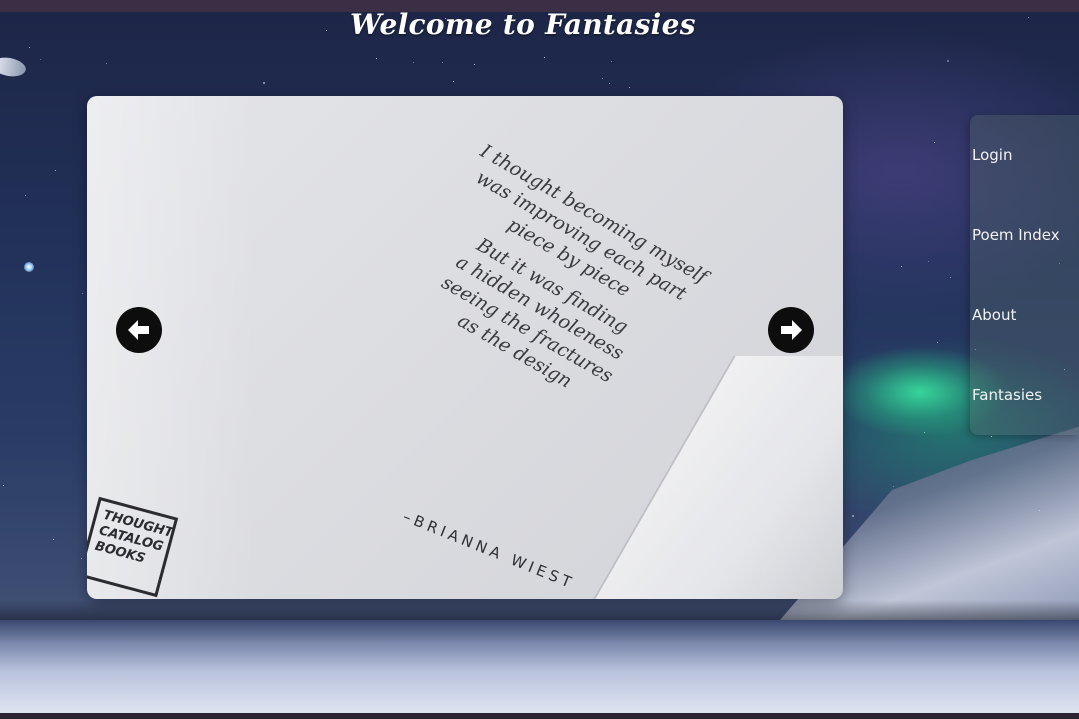 Image resolution: width=1079 pixels, height=719 pixels. What do you see at coordinates (539, 666) in the screenshot?
I see `background-snowfield` at bounding box center [539, 666].